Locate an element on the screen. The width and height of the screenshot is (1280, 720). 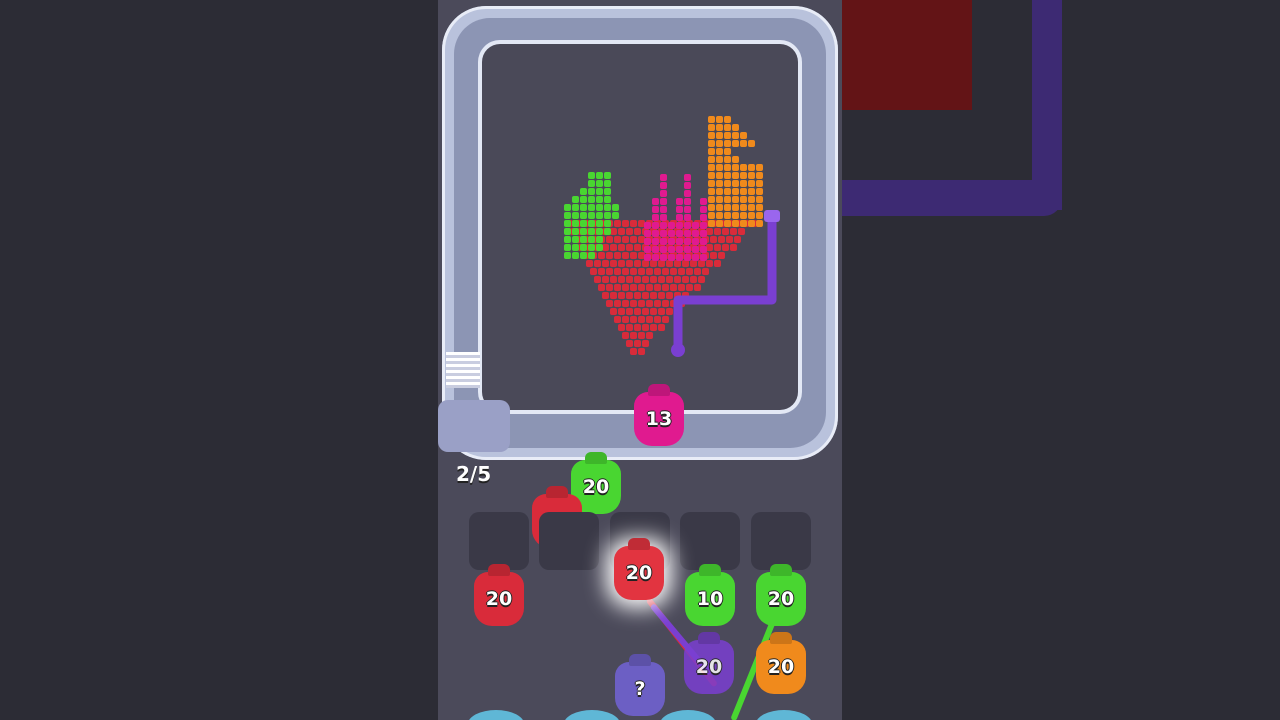
conveyor-blob-count: 13 is located at coordinates (659, 419).